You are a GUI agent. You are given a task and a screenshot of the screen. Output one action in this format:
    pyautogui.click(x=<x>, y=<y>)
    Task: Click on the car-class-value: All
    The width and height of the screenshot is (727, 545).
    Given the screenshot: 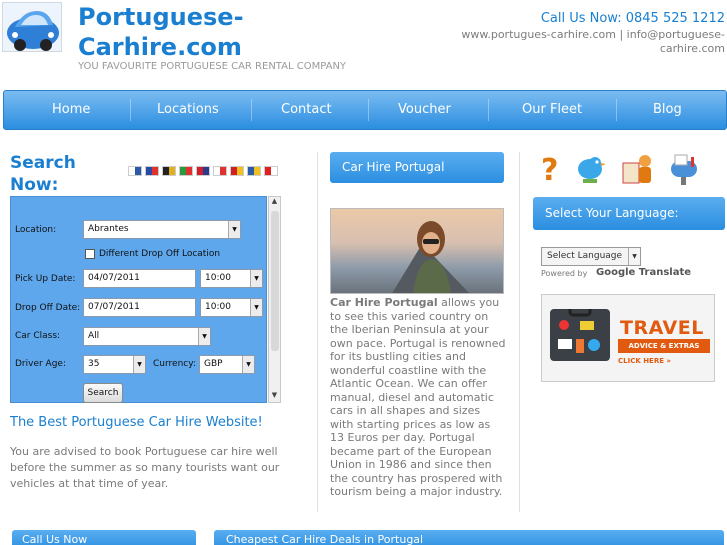 What is the action you would take?
    pyautogui.click(x=94, y=336)
    